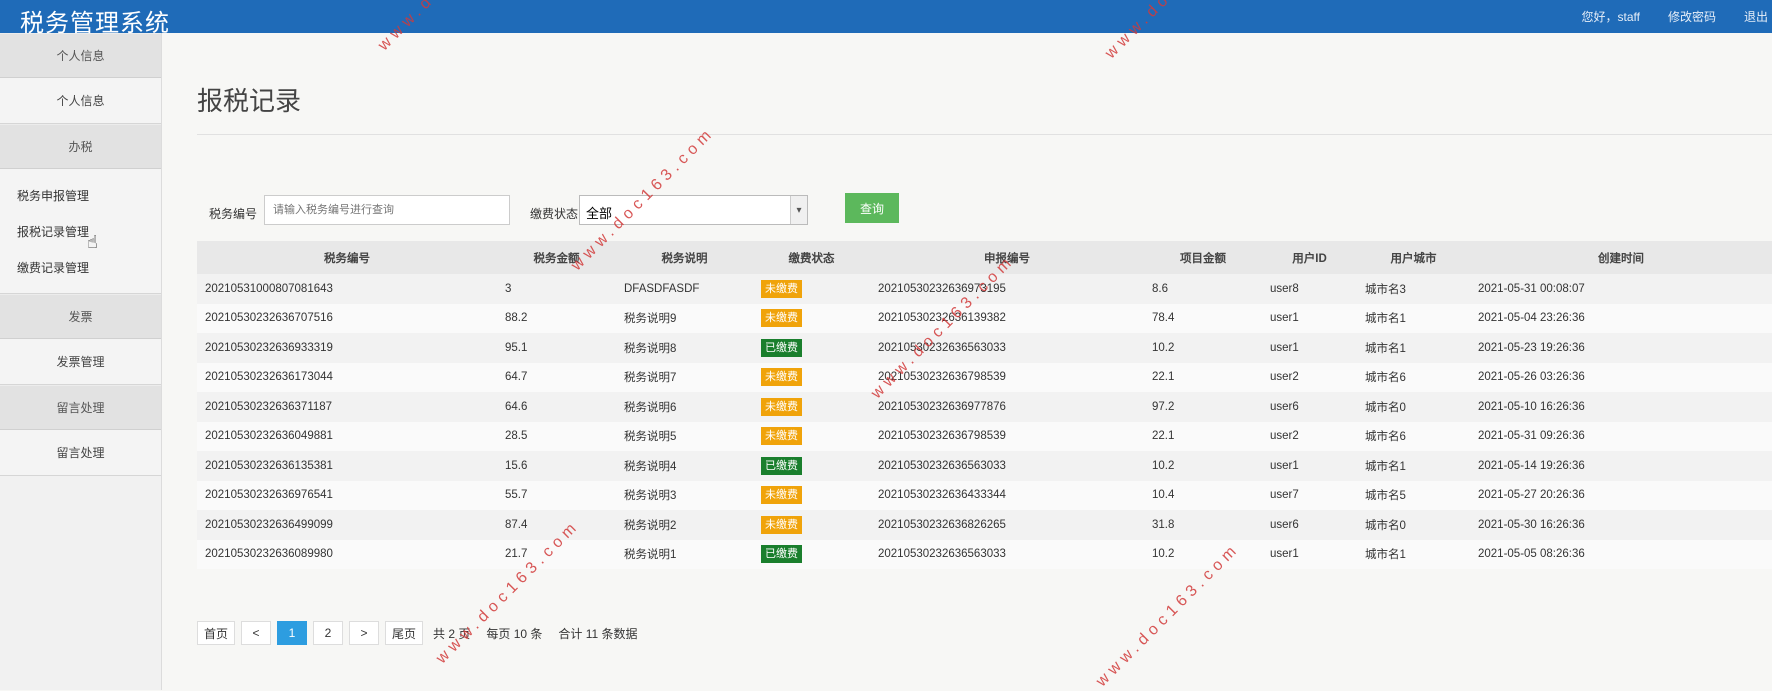 The width and height of the screenshot is (1772, 691). Describe the element at coordinates (1621, 319) in the screenshot. I see `table-cell: 2021-05-04 23:26:36` at that location.